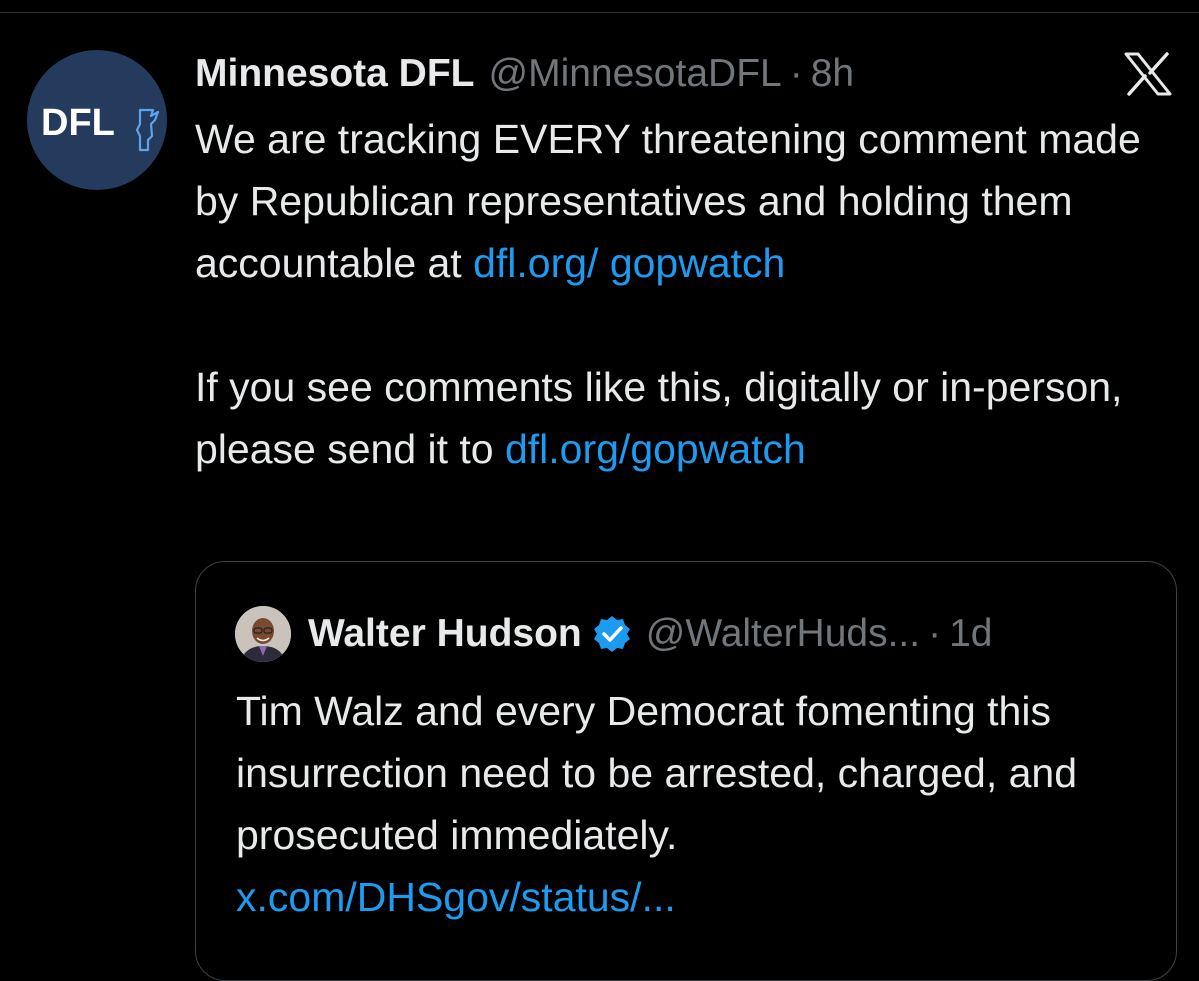  I want to click on x-logo-icon, so click(1148, 74).